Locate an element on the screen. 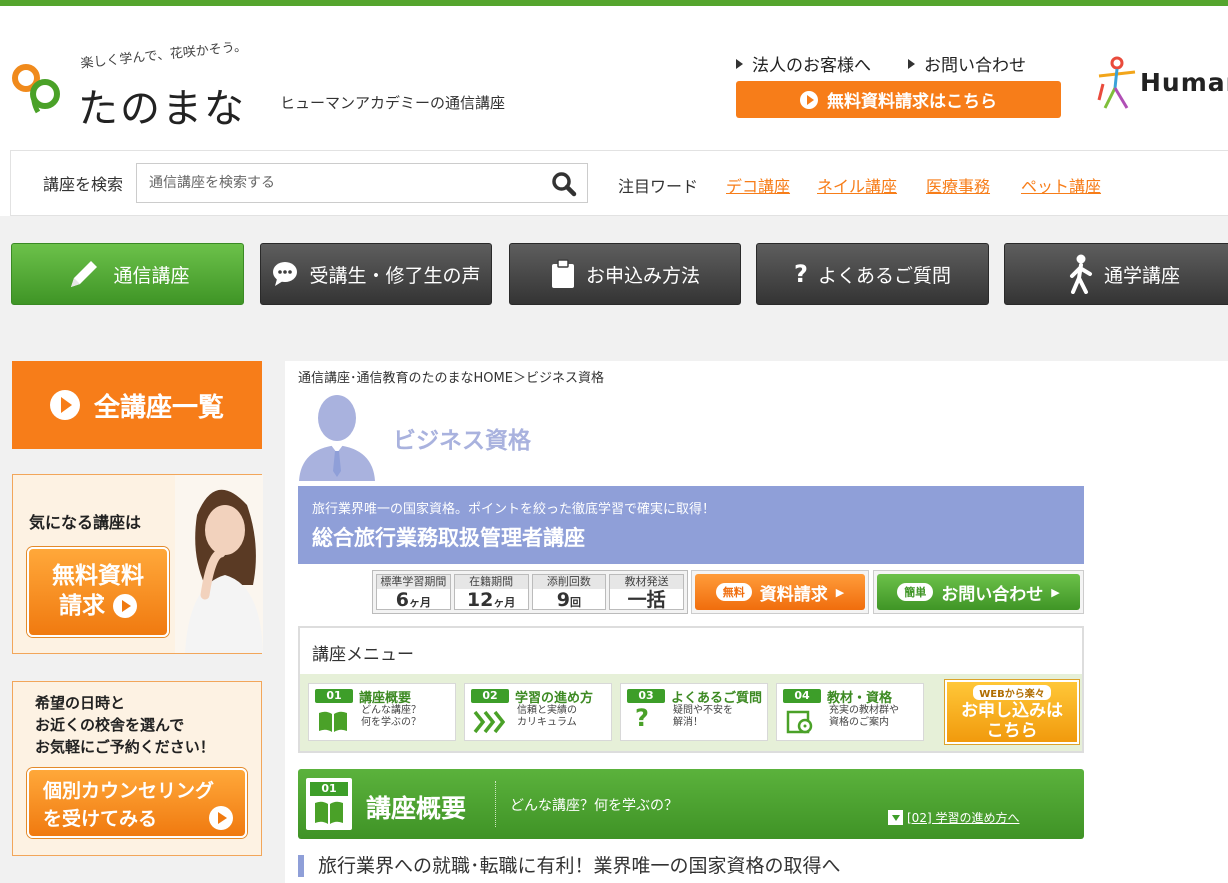  keyword-link: ペット講座 is located at coordinates (1061, 185).